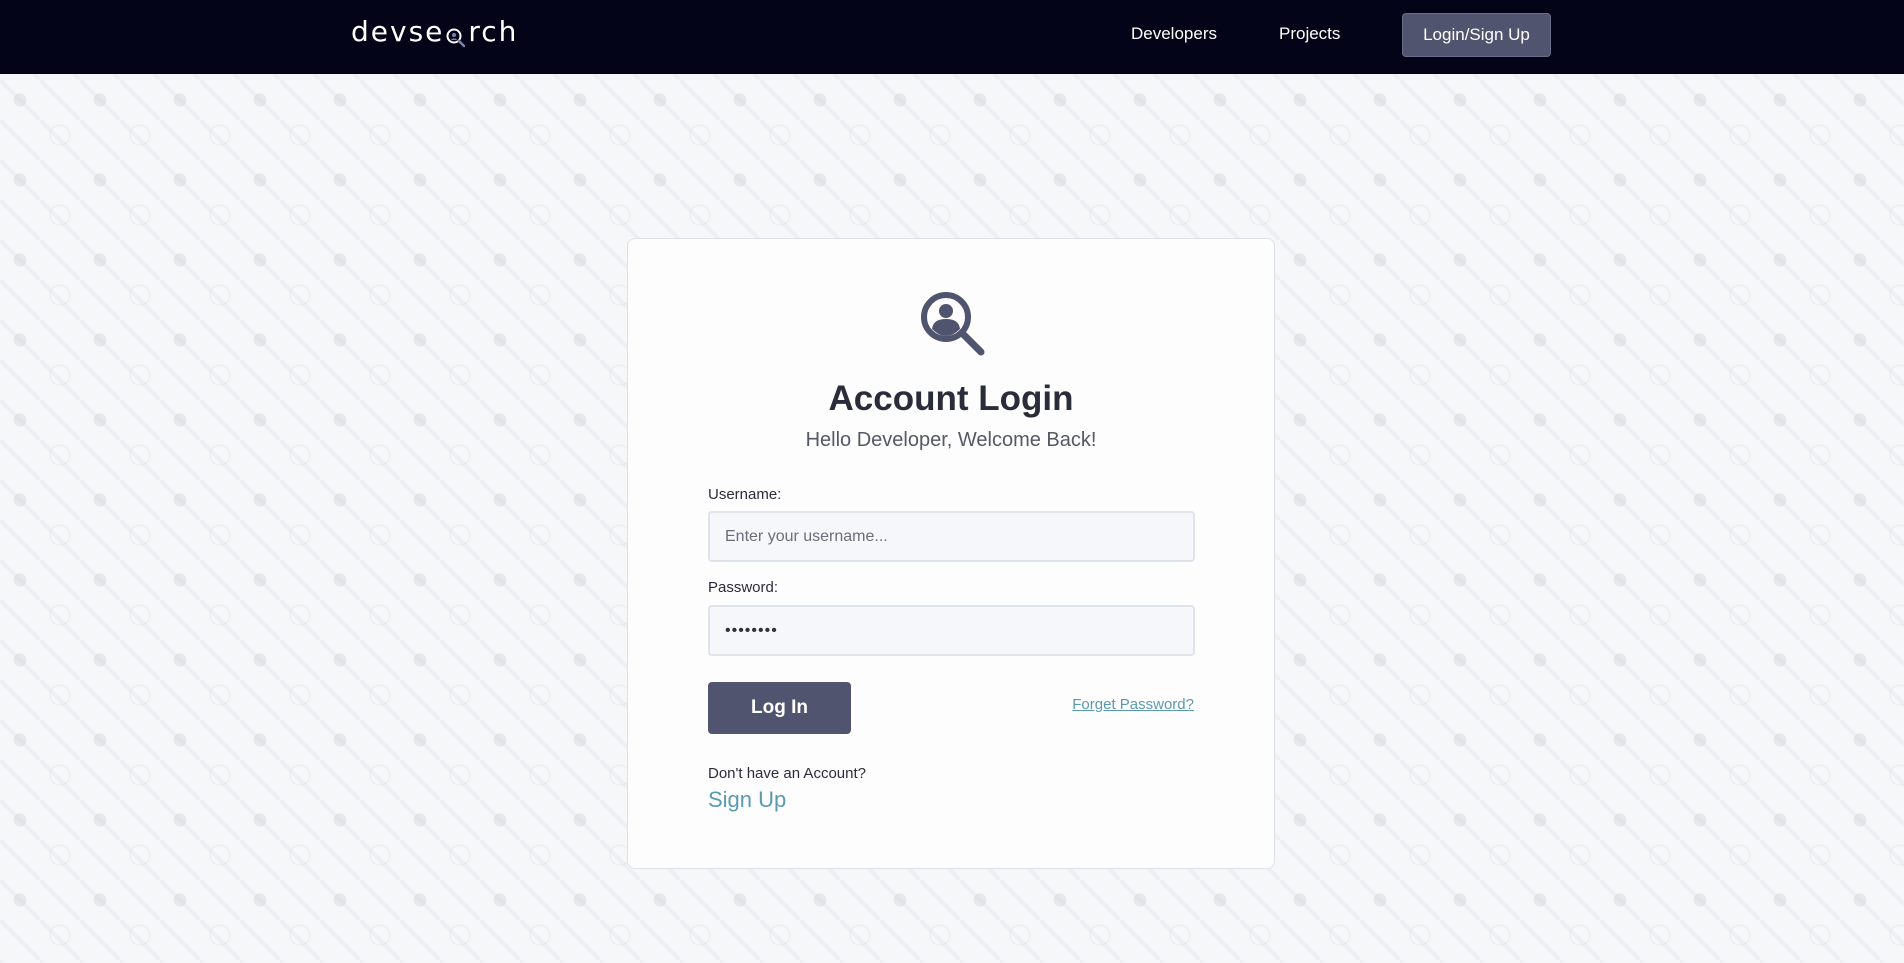  I want to click on password-label: Password:, so click(743, 587).